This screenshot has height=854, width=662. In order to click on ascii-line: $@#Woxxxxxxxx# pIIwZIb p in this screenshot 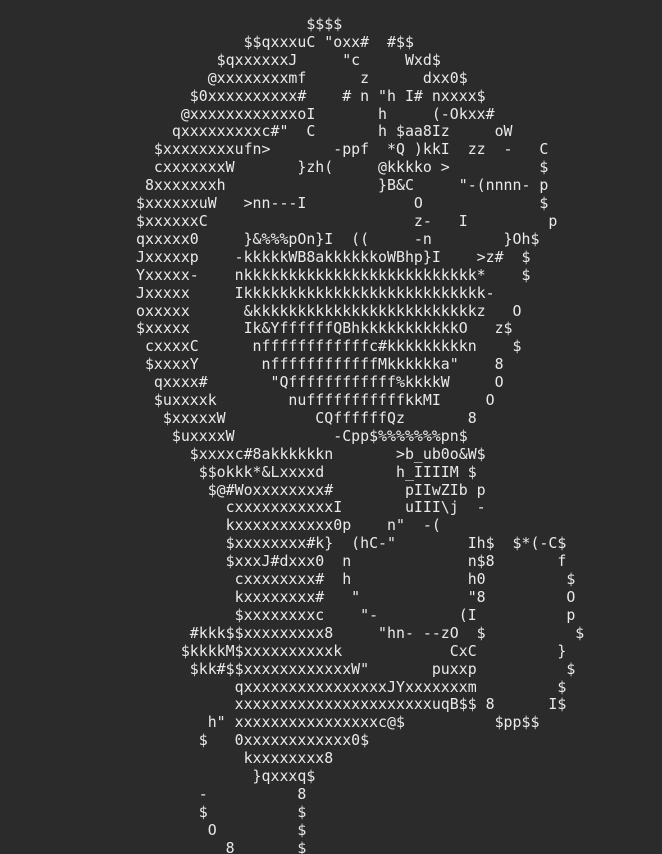, I will do `click(311, 489)`.